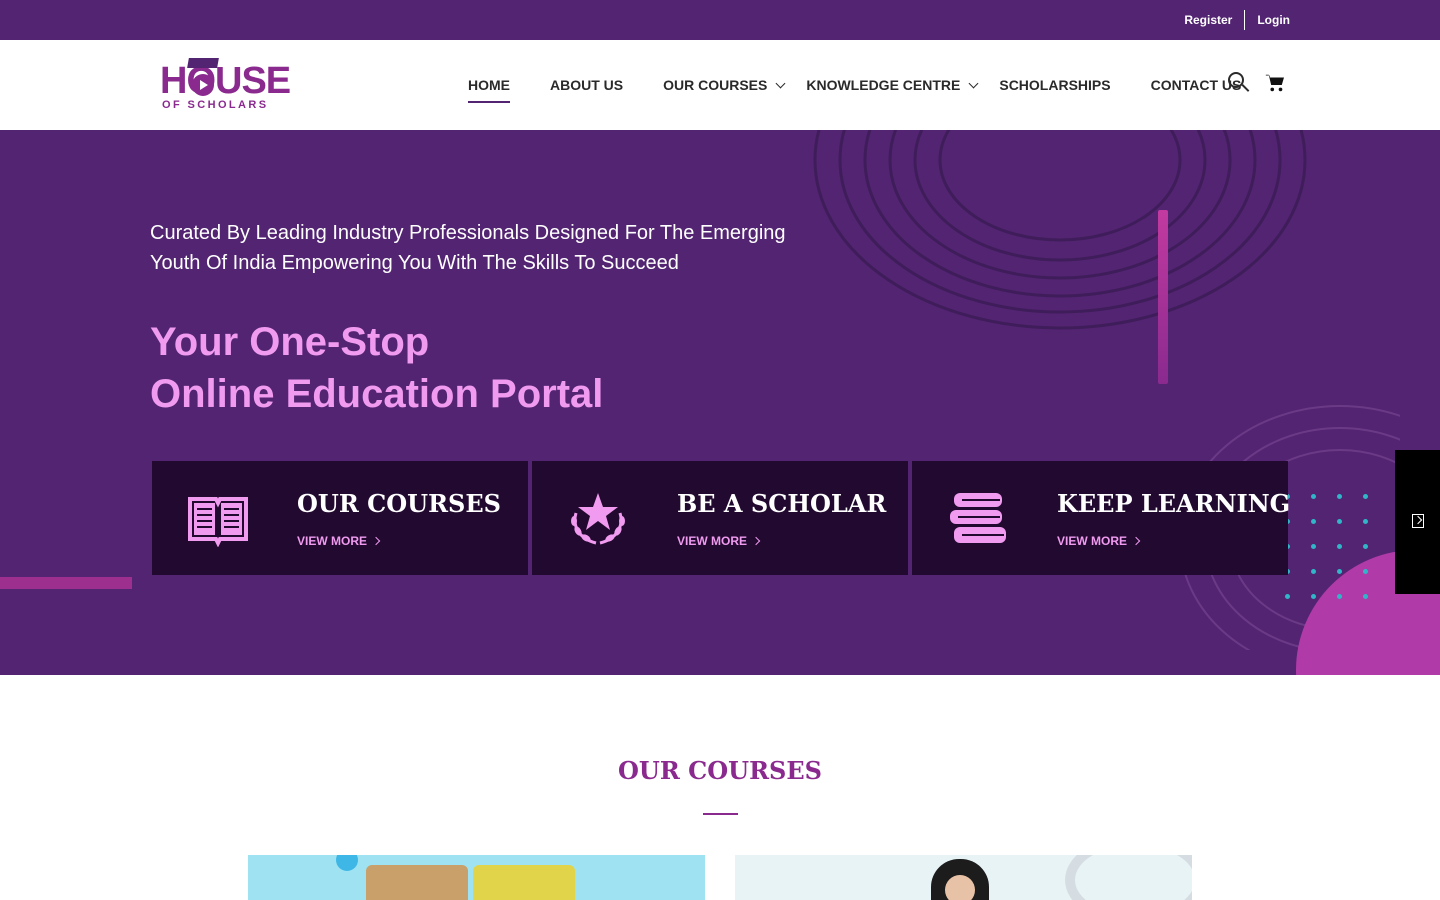 The height and width of the screenshot is (900, 1440). I want to click on decorative-bubble, so click(347, 863).